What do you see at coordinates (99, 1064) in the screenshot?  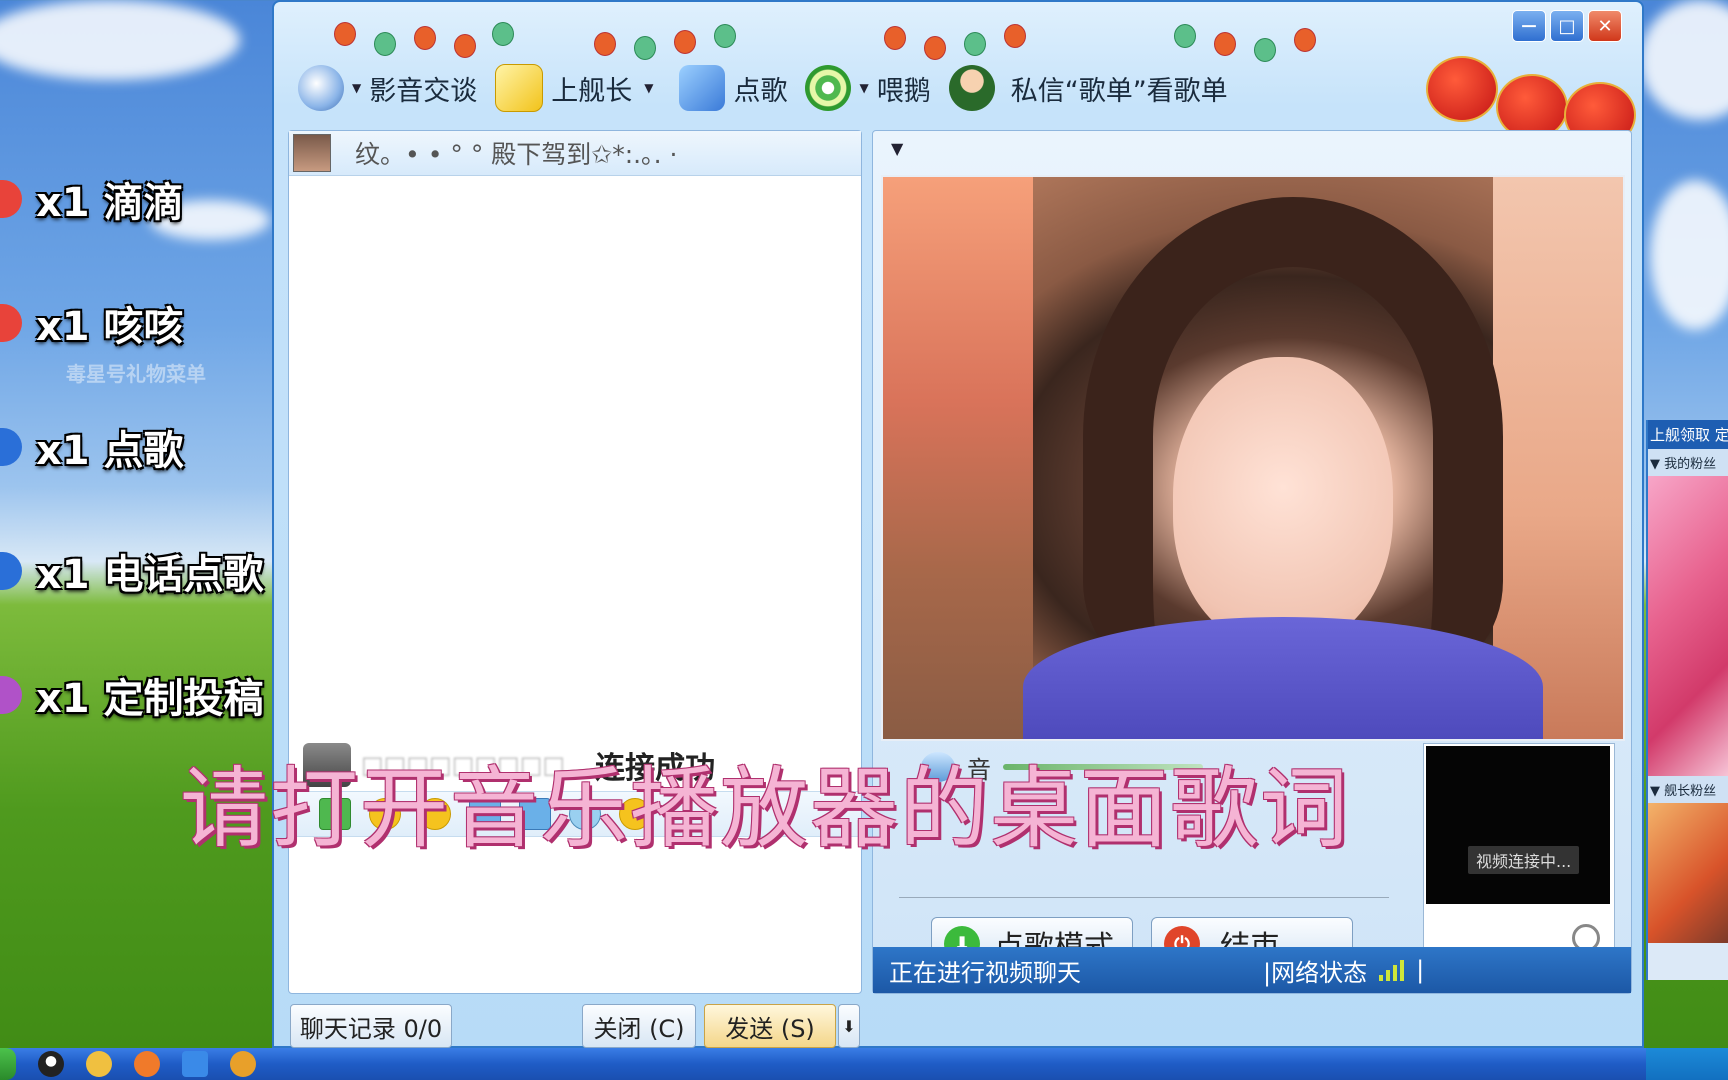 I see `chat-icon` at bounding box center [99, 1064].